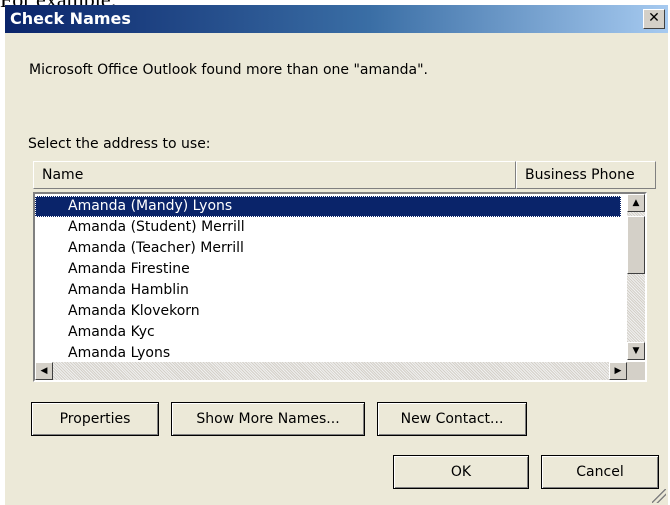 Image resolution: width=670 pixels, height=505 pixels. I want to click on select-address-label: Select the address to use:, so click(119, 144).